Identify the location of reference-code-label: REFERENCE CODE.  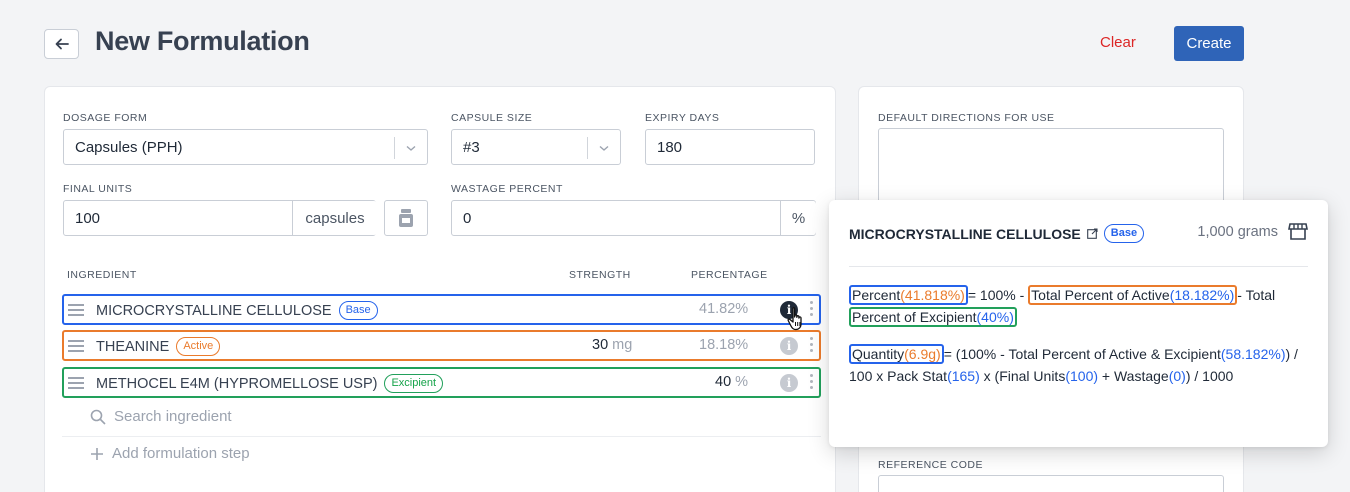
(931, 465).